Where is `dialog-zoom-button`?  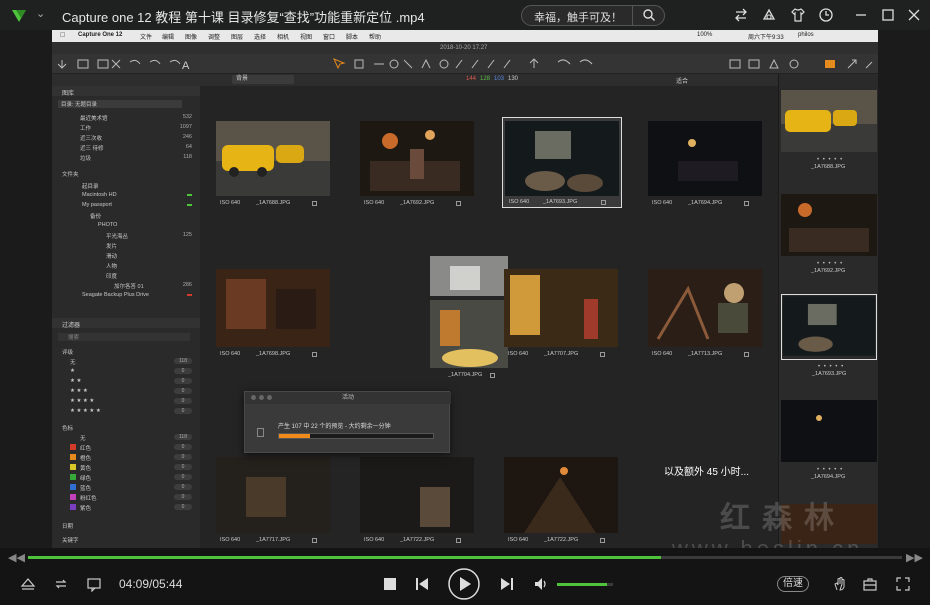
dialog-zoom-button is located at coordinates (269, 397).